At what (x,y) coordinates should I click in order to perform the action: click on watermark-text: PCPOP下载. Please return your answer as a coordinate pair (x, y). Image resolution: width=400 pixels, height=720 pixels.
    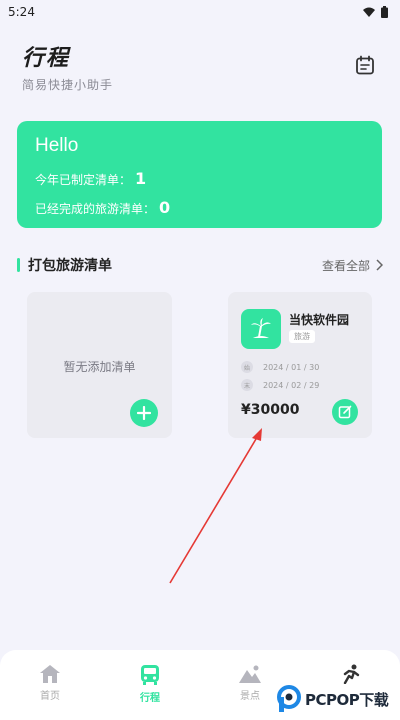
    Looking at the image, I should click on (347, 699).